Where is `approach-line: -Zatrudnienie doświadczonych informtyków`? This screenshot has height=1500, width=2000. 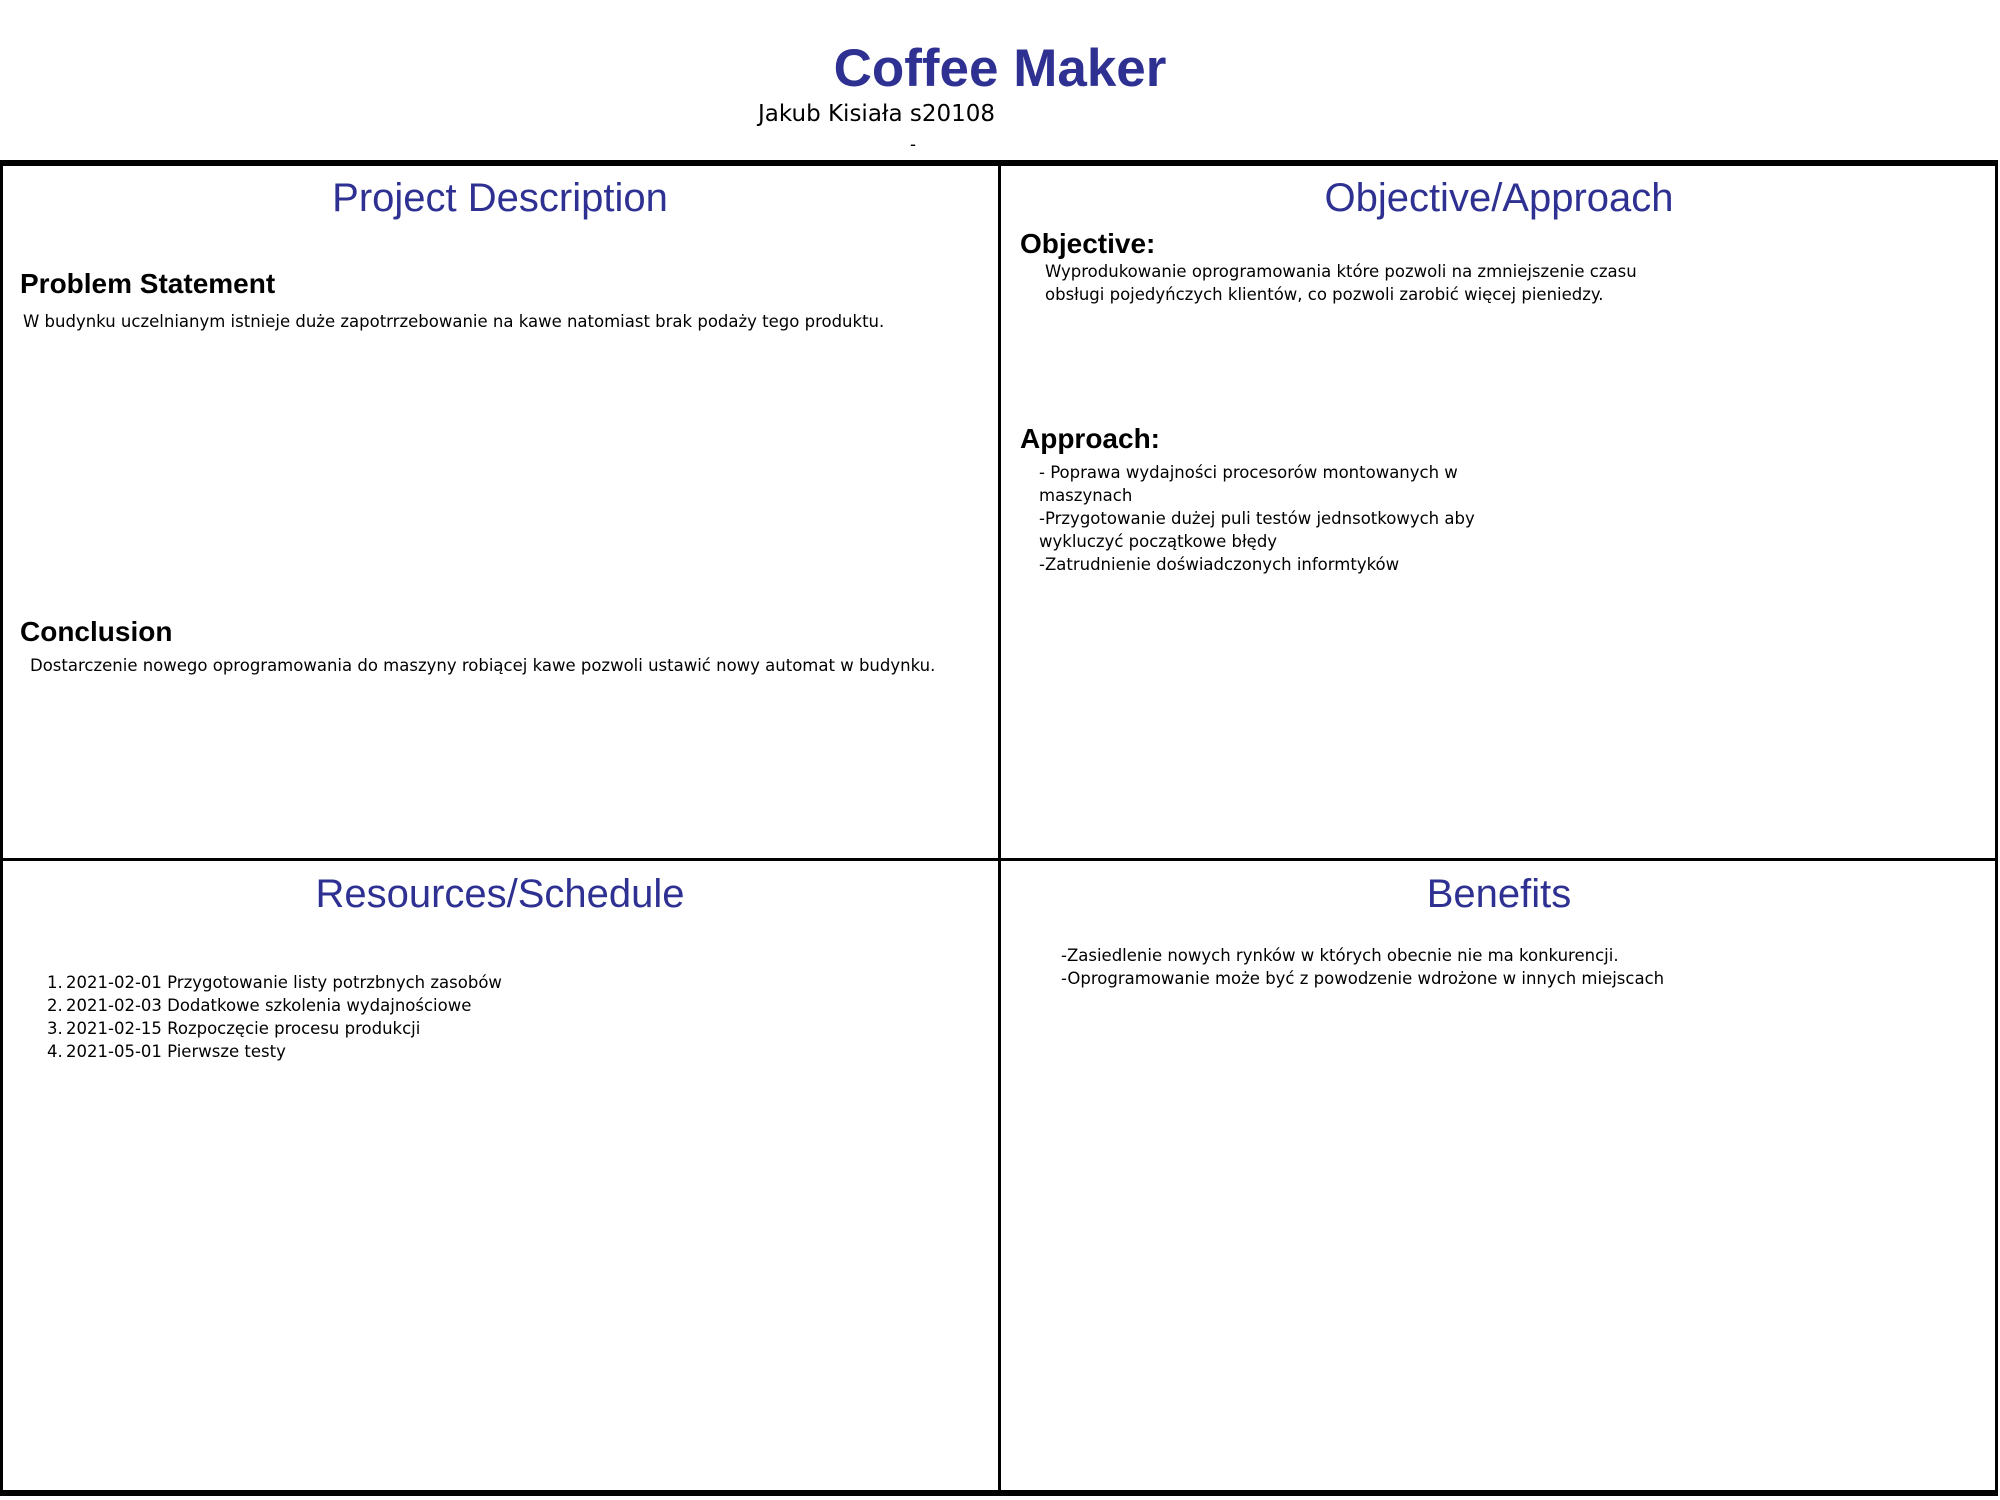 approach-line: -Zatrudnienie doświadczonych informtyków is located at coordinates (1219, 564).